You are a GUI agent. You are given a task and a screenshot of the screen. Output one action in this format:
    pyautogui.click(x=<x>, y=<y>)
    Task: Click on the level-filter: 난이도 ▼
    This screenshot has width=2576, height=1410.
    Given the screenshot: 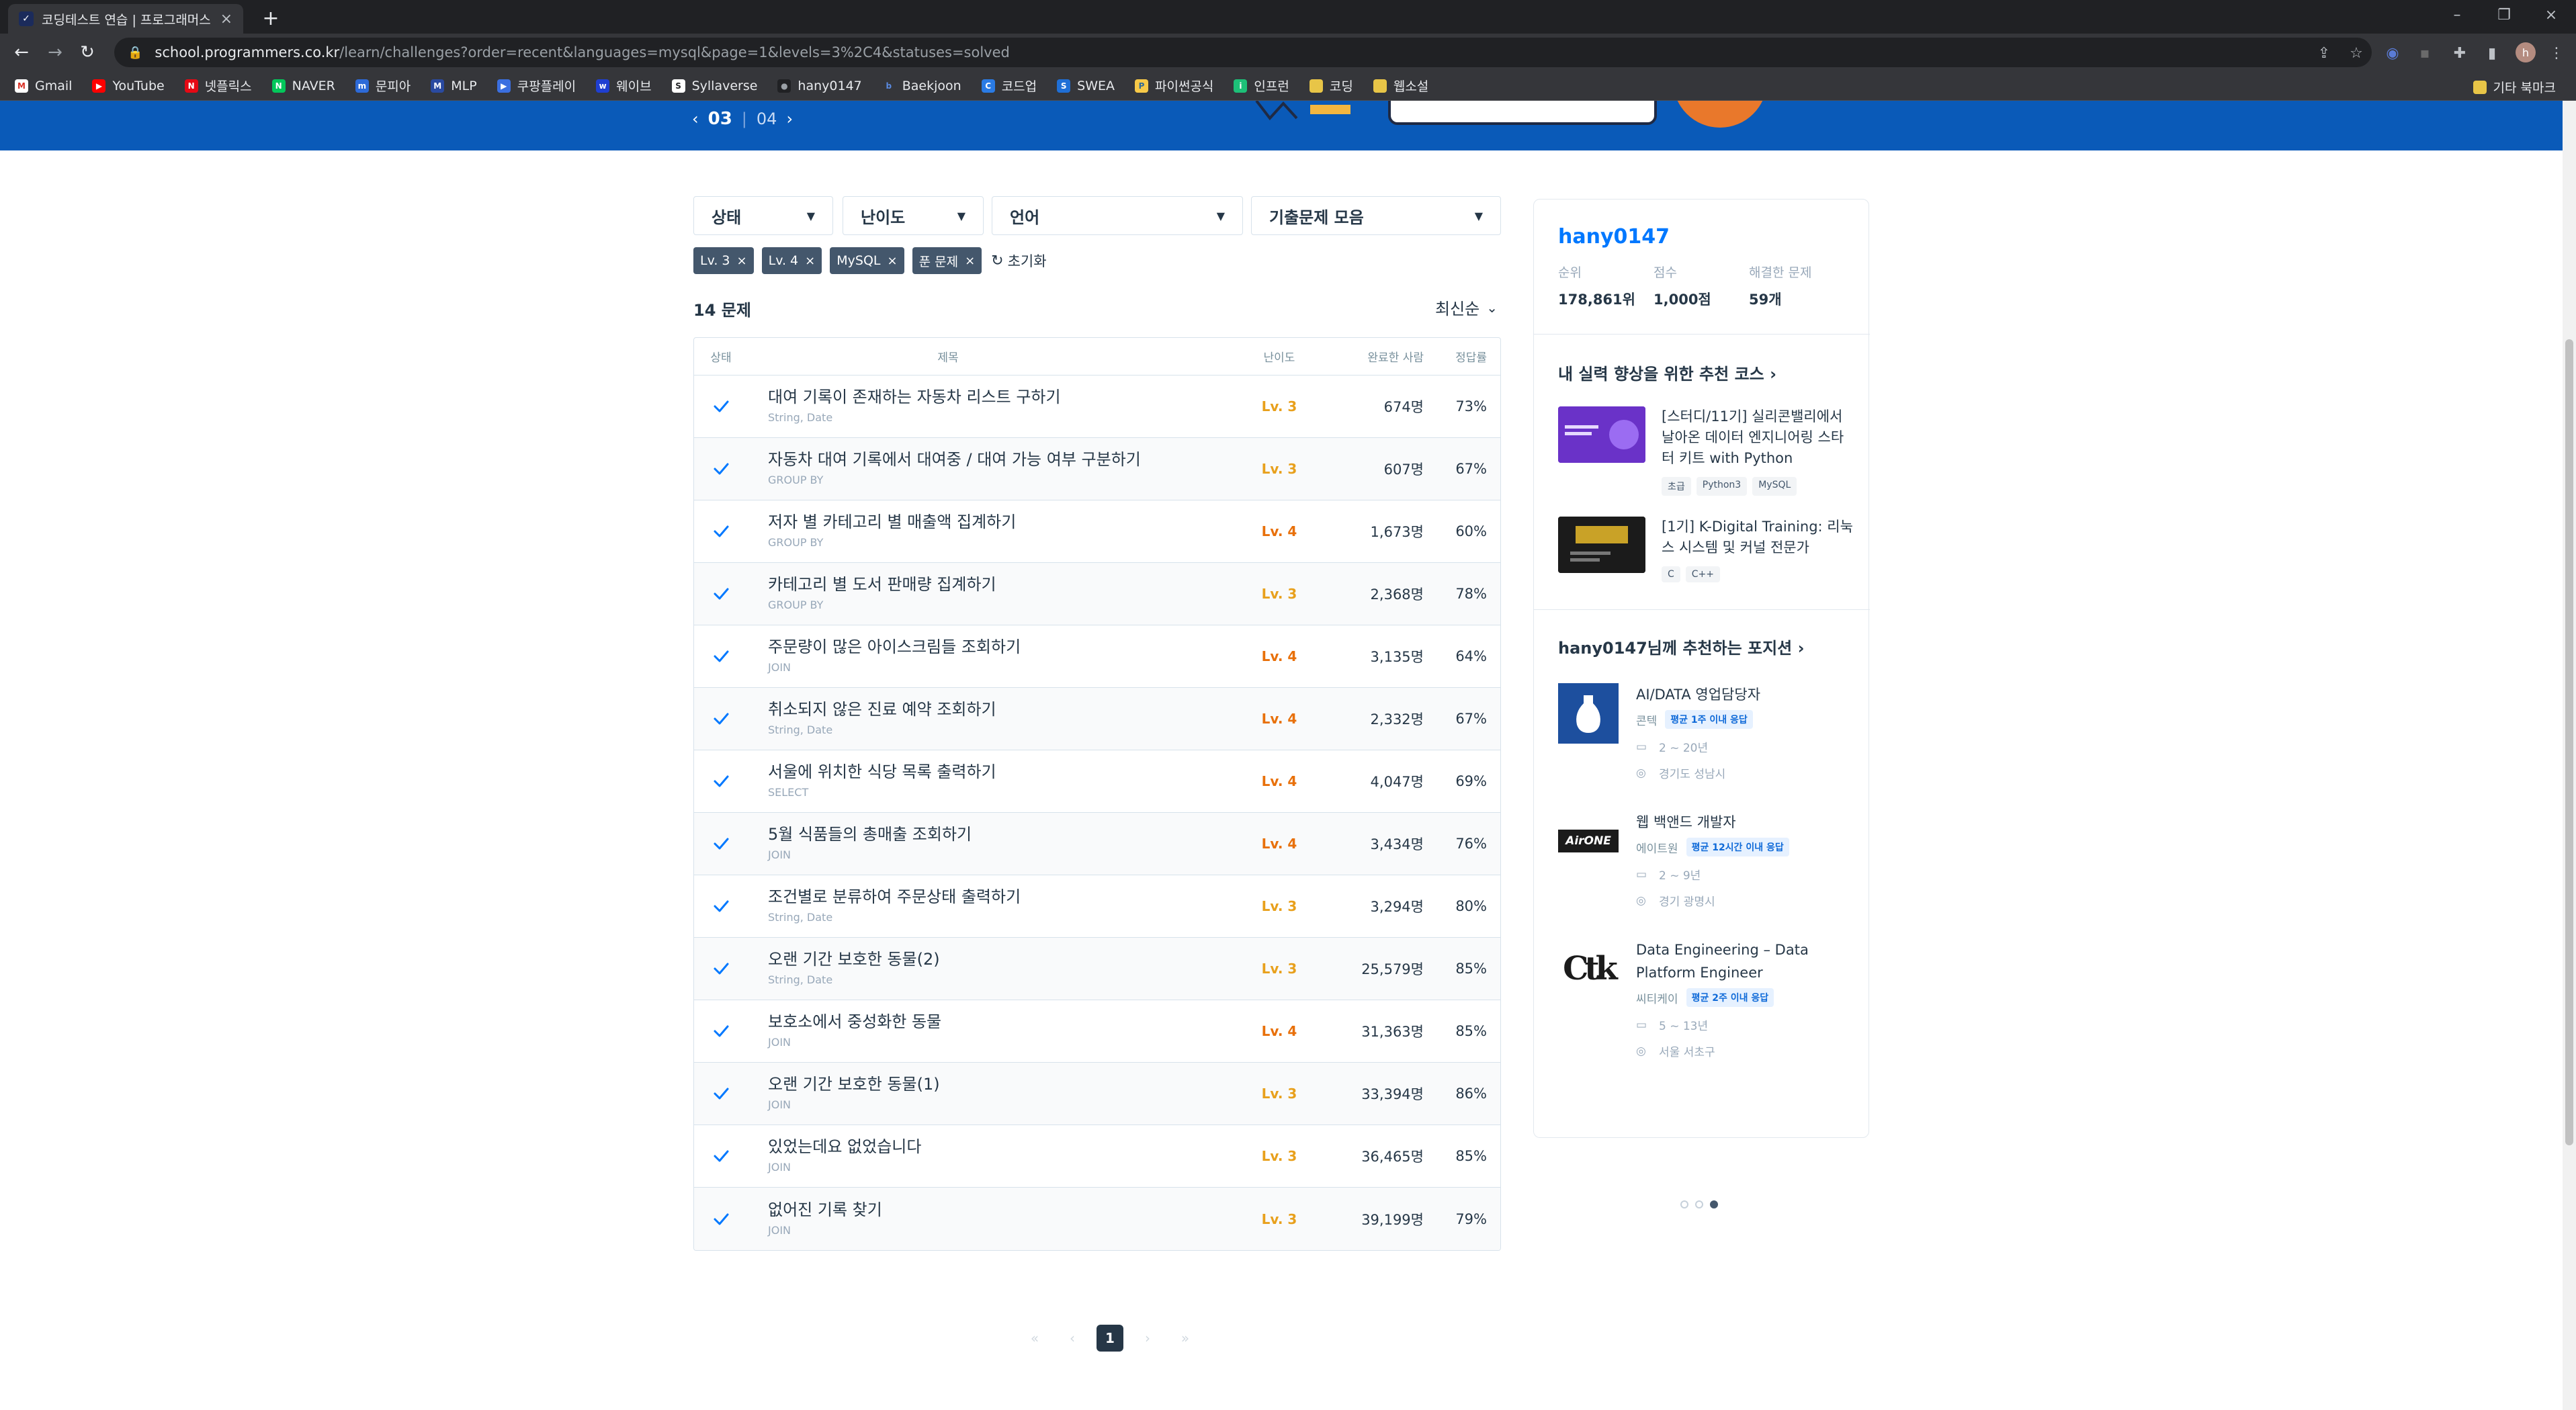 What is the action you would take?
    pyautogui.click(x=913, y=215)
    